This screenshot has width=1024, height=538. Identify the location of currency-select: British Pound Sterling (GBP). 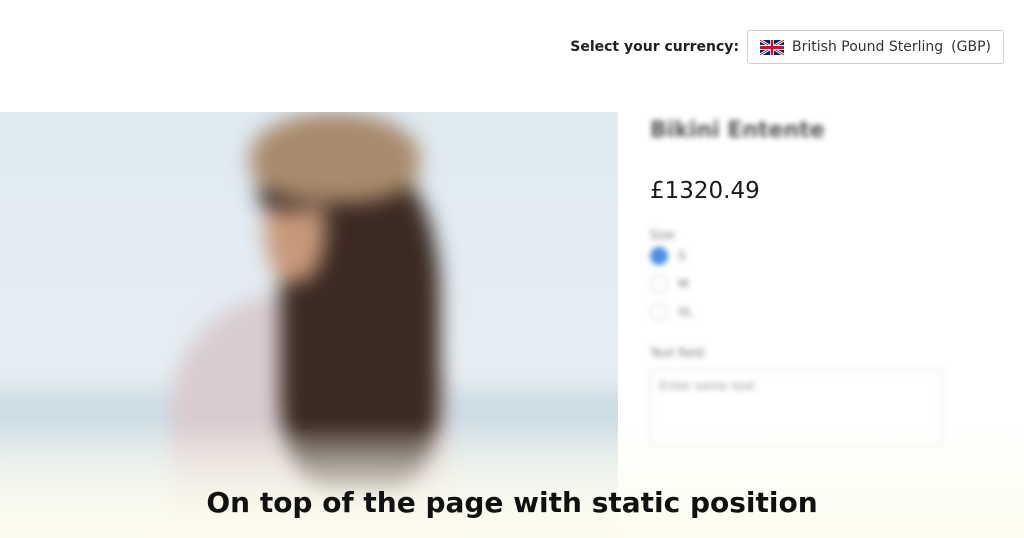
(875, 47).